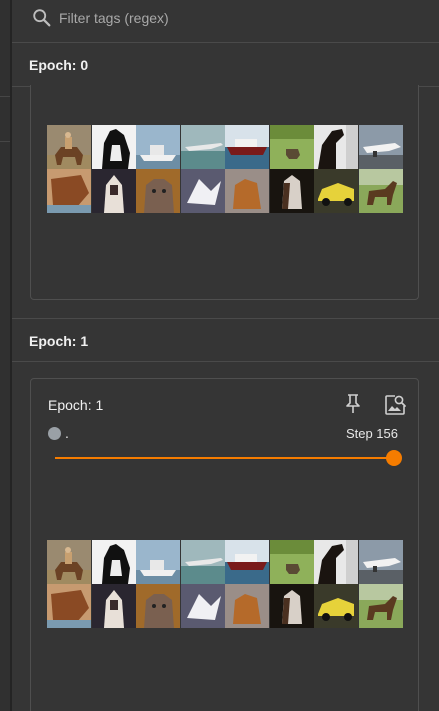 Image resolution: width=439 pixels, height=711 pixels. What do you see at coordinates (371, 433) in the screenshot?
I see `step-label: Step 156` at bounding box center [371, 433].